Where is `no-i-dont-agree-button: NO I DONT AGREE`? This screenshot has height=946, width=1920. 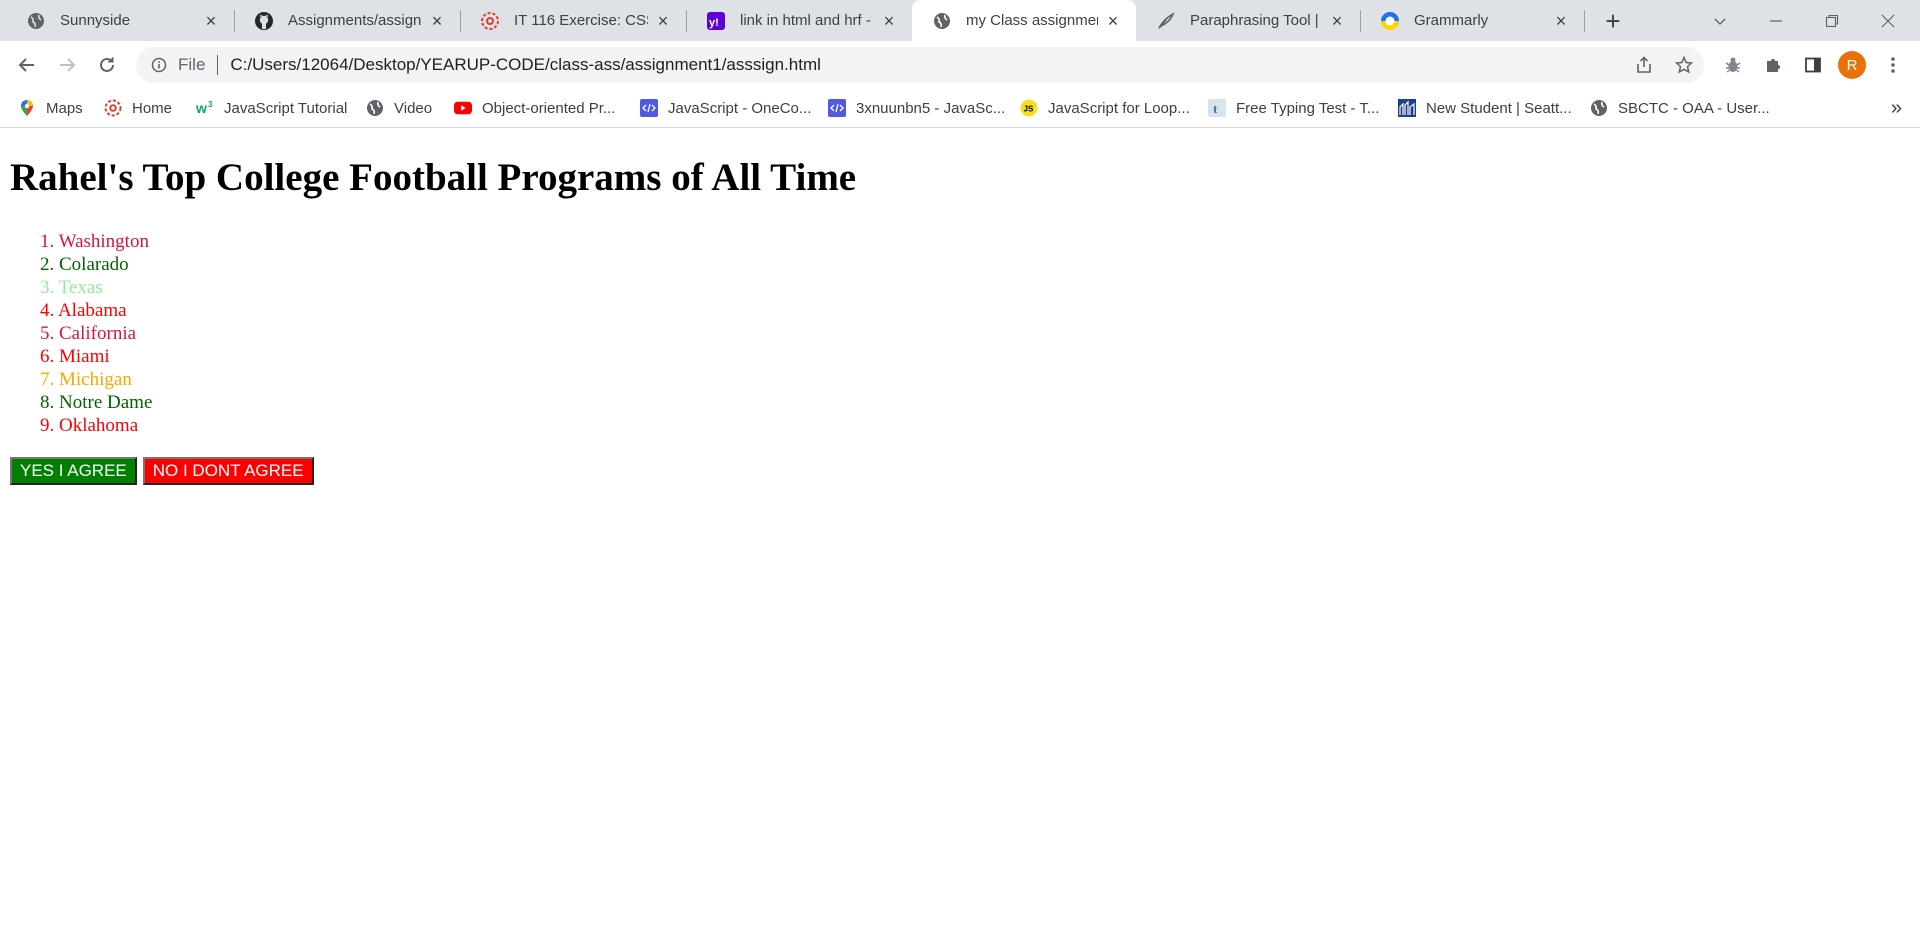 no-i-dont-agree-button: NO I DONT AGREE is located at coordinates (228, 471).